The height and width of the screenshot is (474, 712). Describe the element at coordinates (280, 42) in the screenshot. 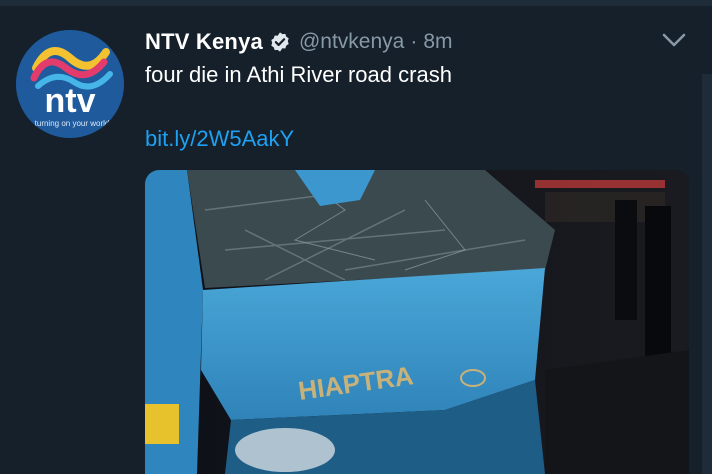

I see `verified-badge-icon` at that location.